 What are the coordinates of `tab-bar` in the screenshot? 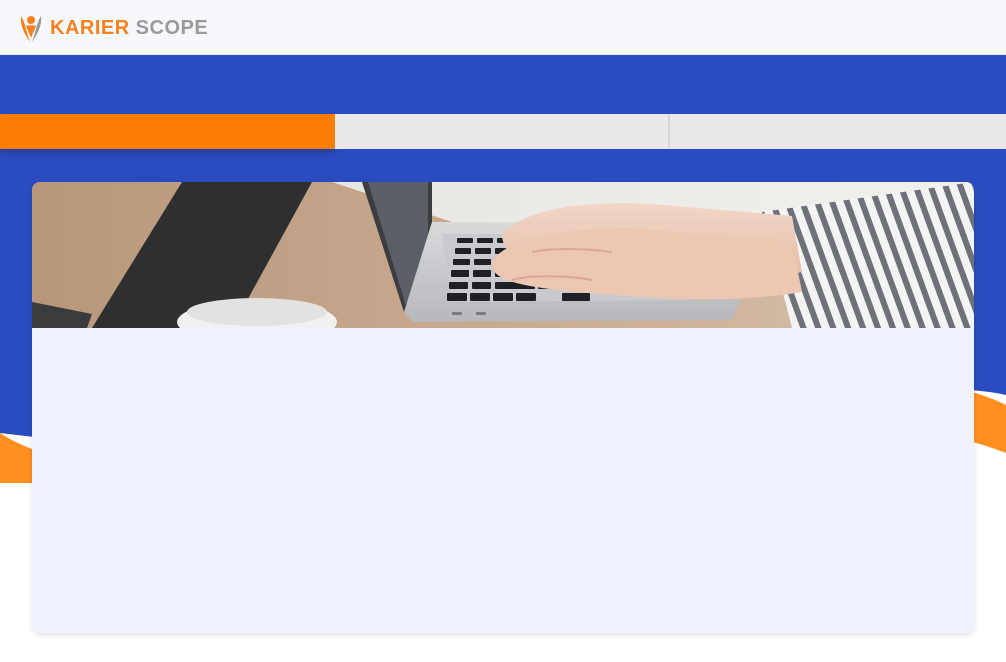 It's located at (503, 131).